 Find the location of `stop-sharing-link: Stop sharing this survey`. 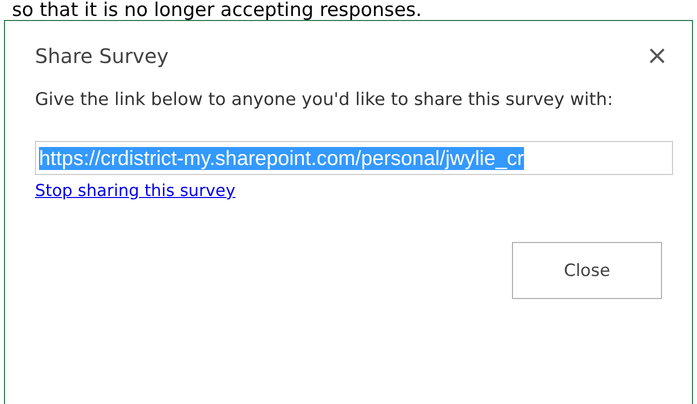

stop-sharing-link: Stop sharing this survey is located at coordinates (135, 190).